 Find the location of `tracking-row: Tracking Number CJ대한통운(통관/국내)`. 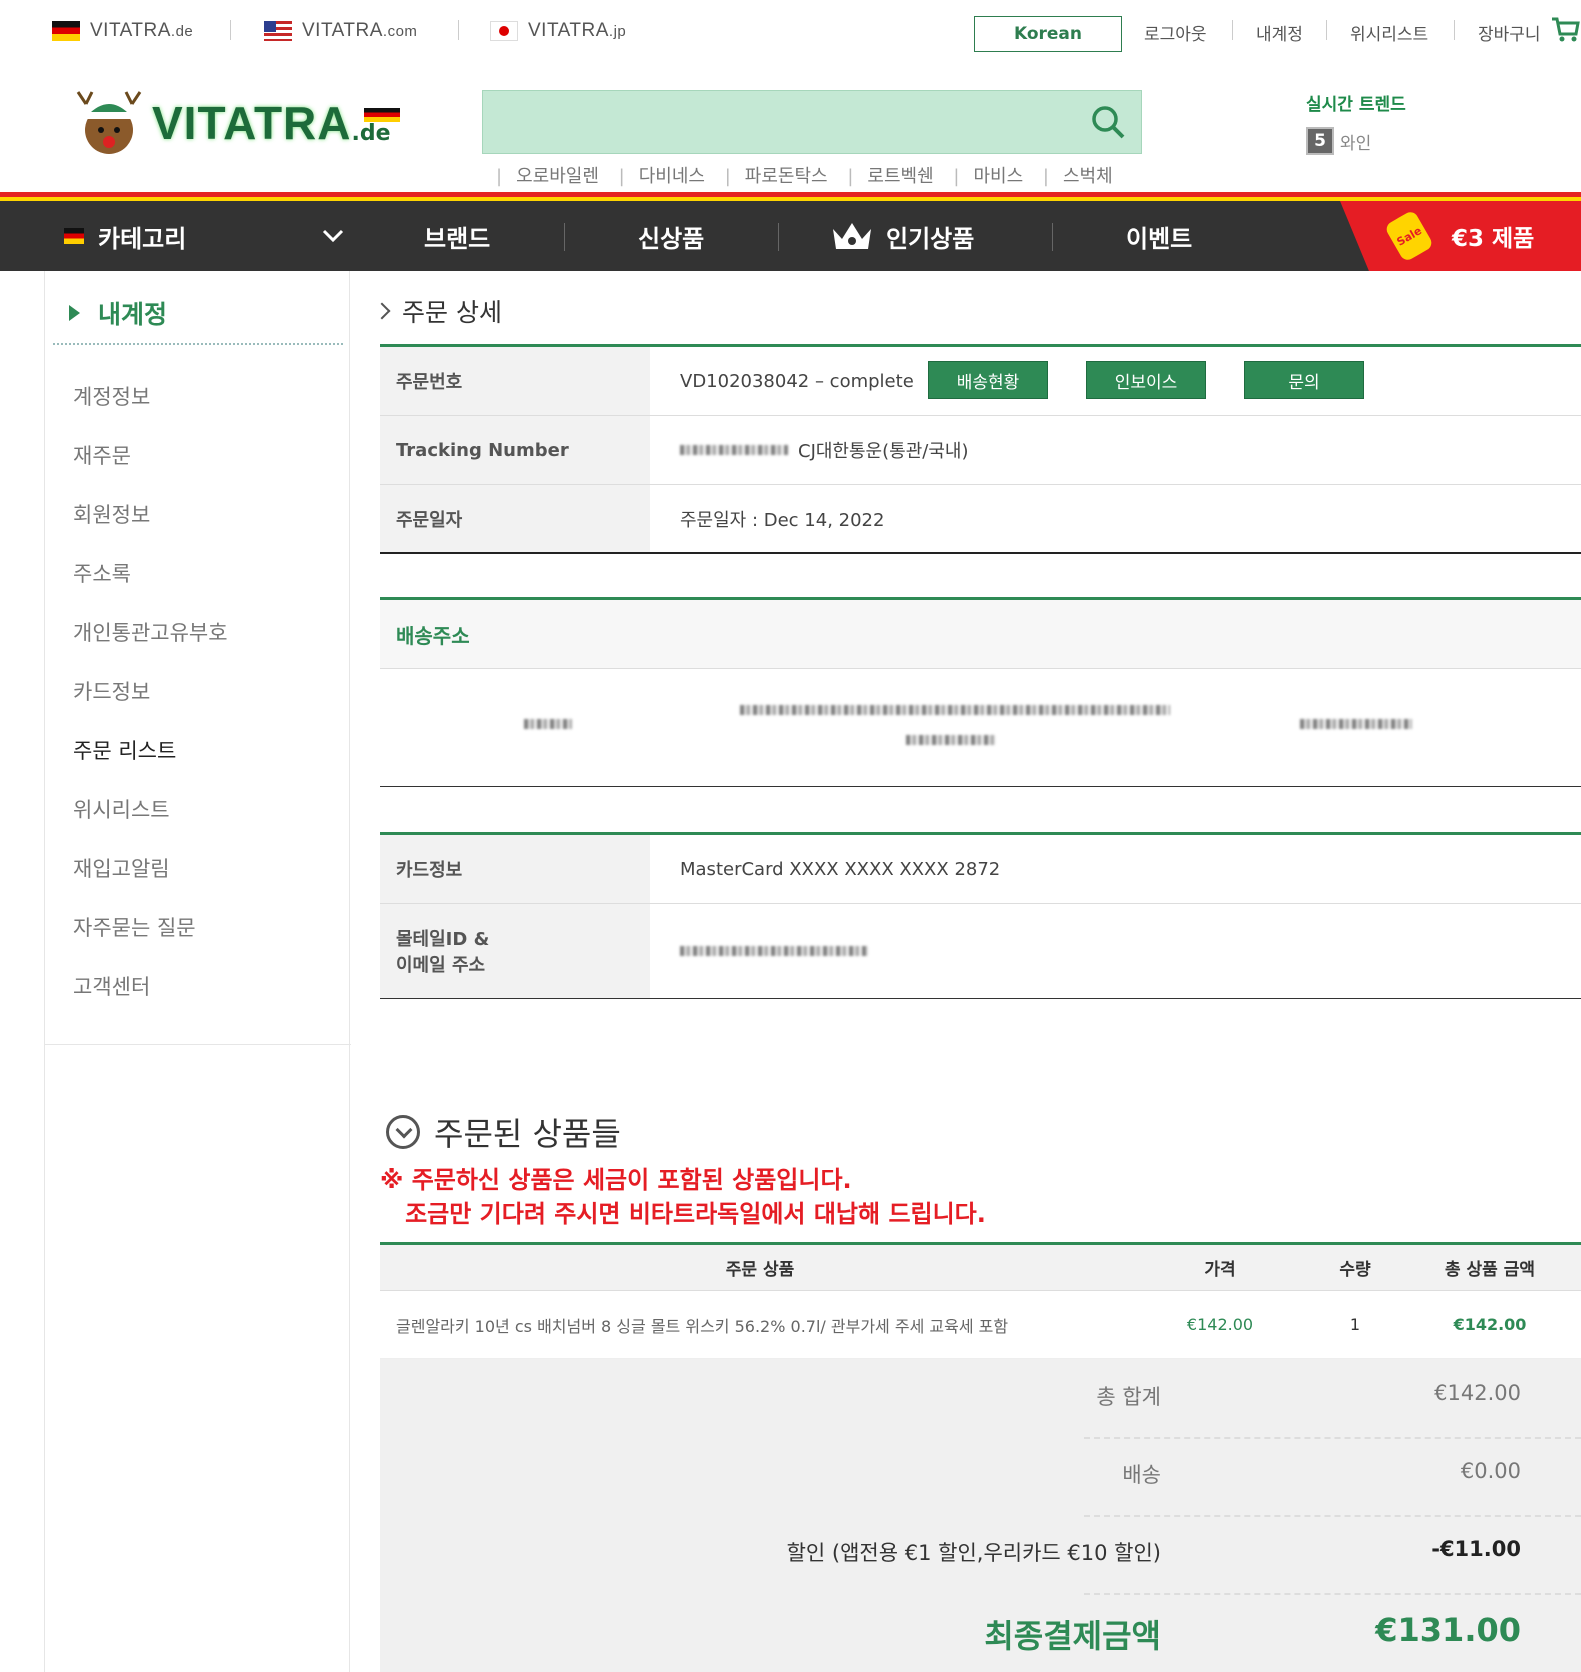

tracking-row: Tracking Number CJ대한통운(통관/국내) is located at coordinates (980, 450).